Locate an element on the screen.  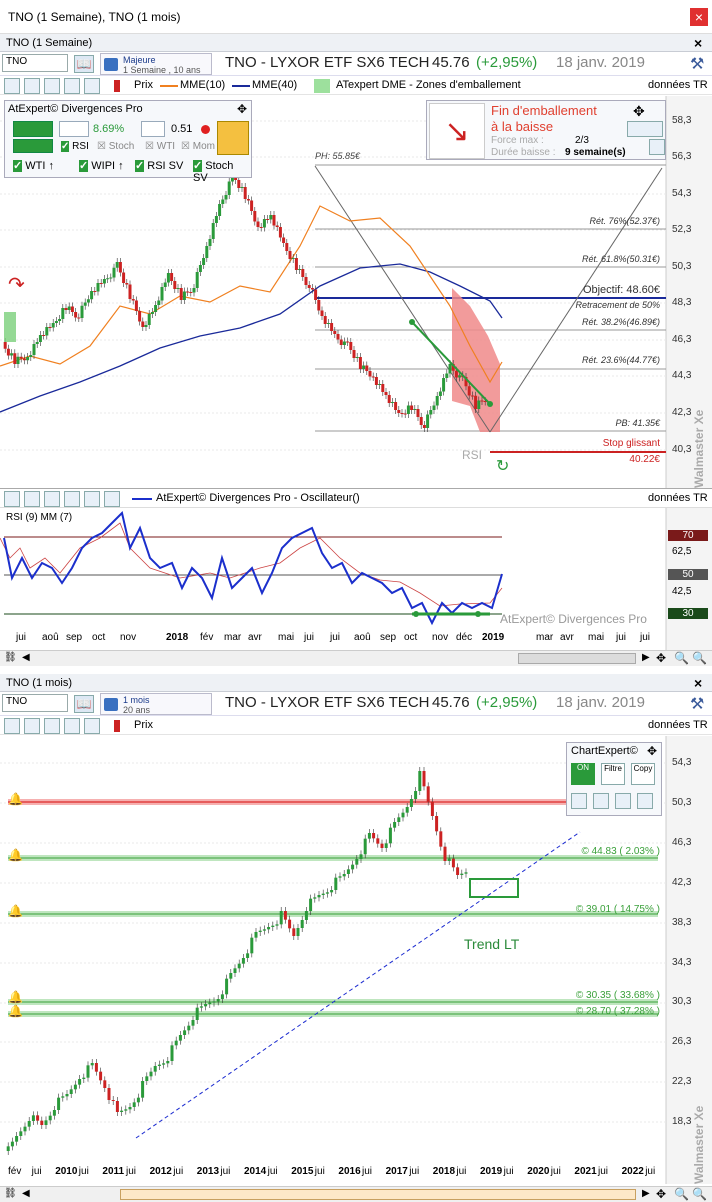
period-selector: Majeure 1 Semaine , 10 ans is located at coordinates (156, 64).